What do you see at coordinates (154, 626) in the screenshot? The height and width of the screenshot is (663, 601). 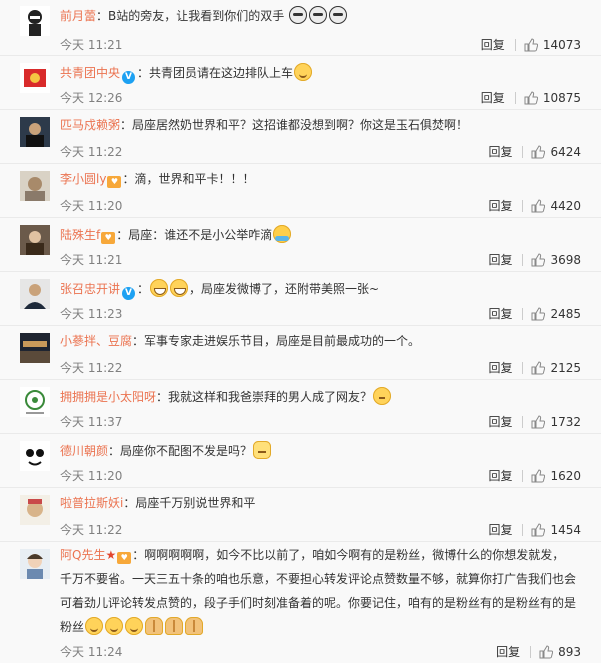 I see `pray-emoji-icon` at bounding box center [154, 626].